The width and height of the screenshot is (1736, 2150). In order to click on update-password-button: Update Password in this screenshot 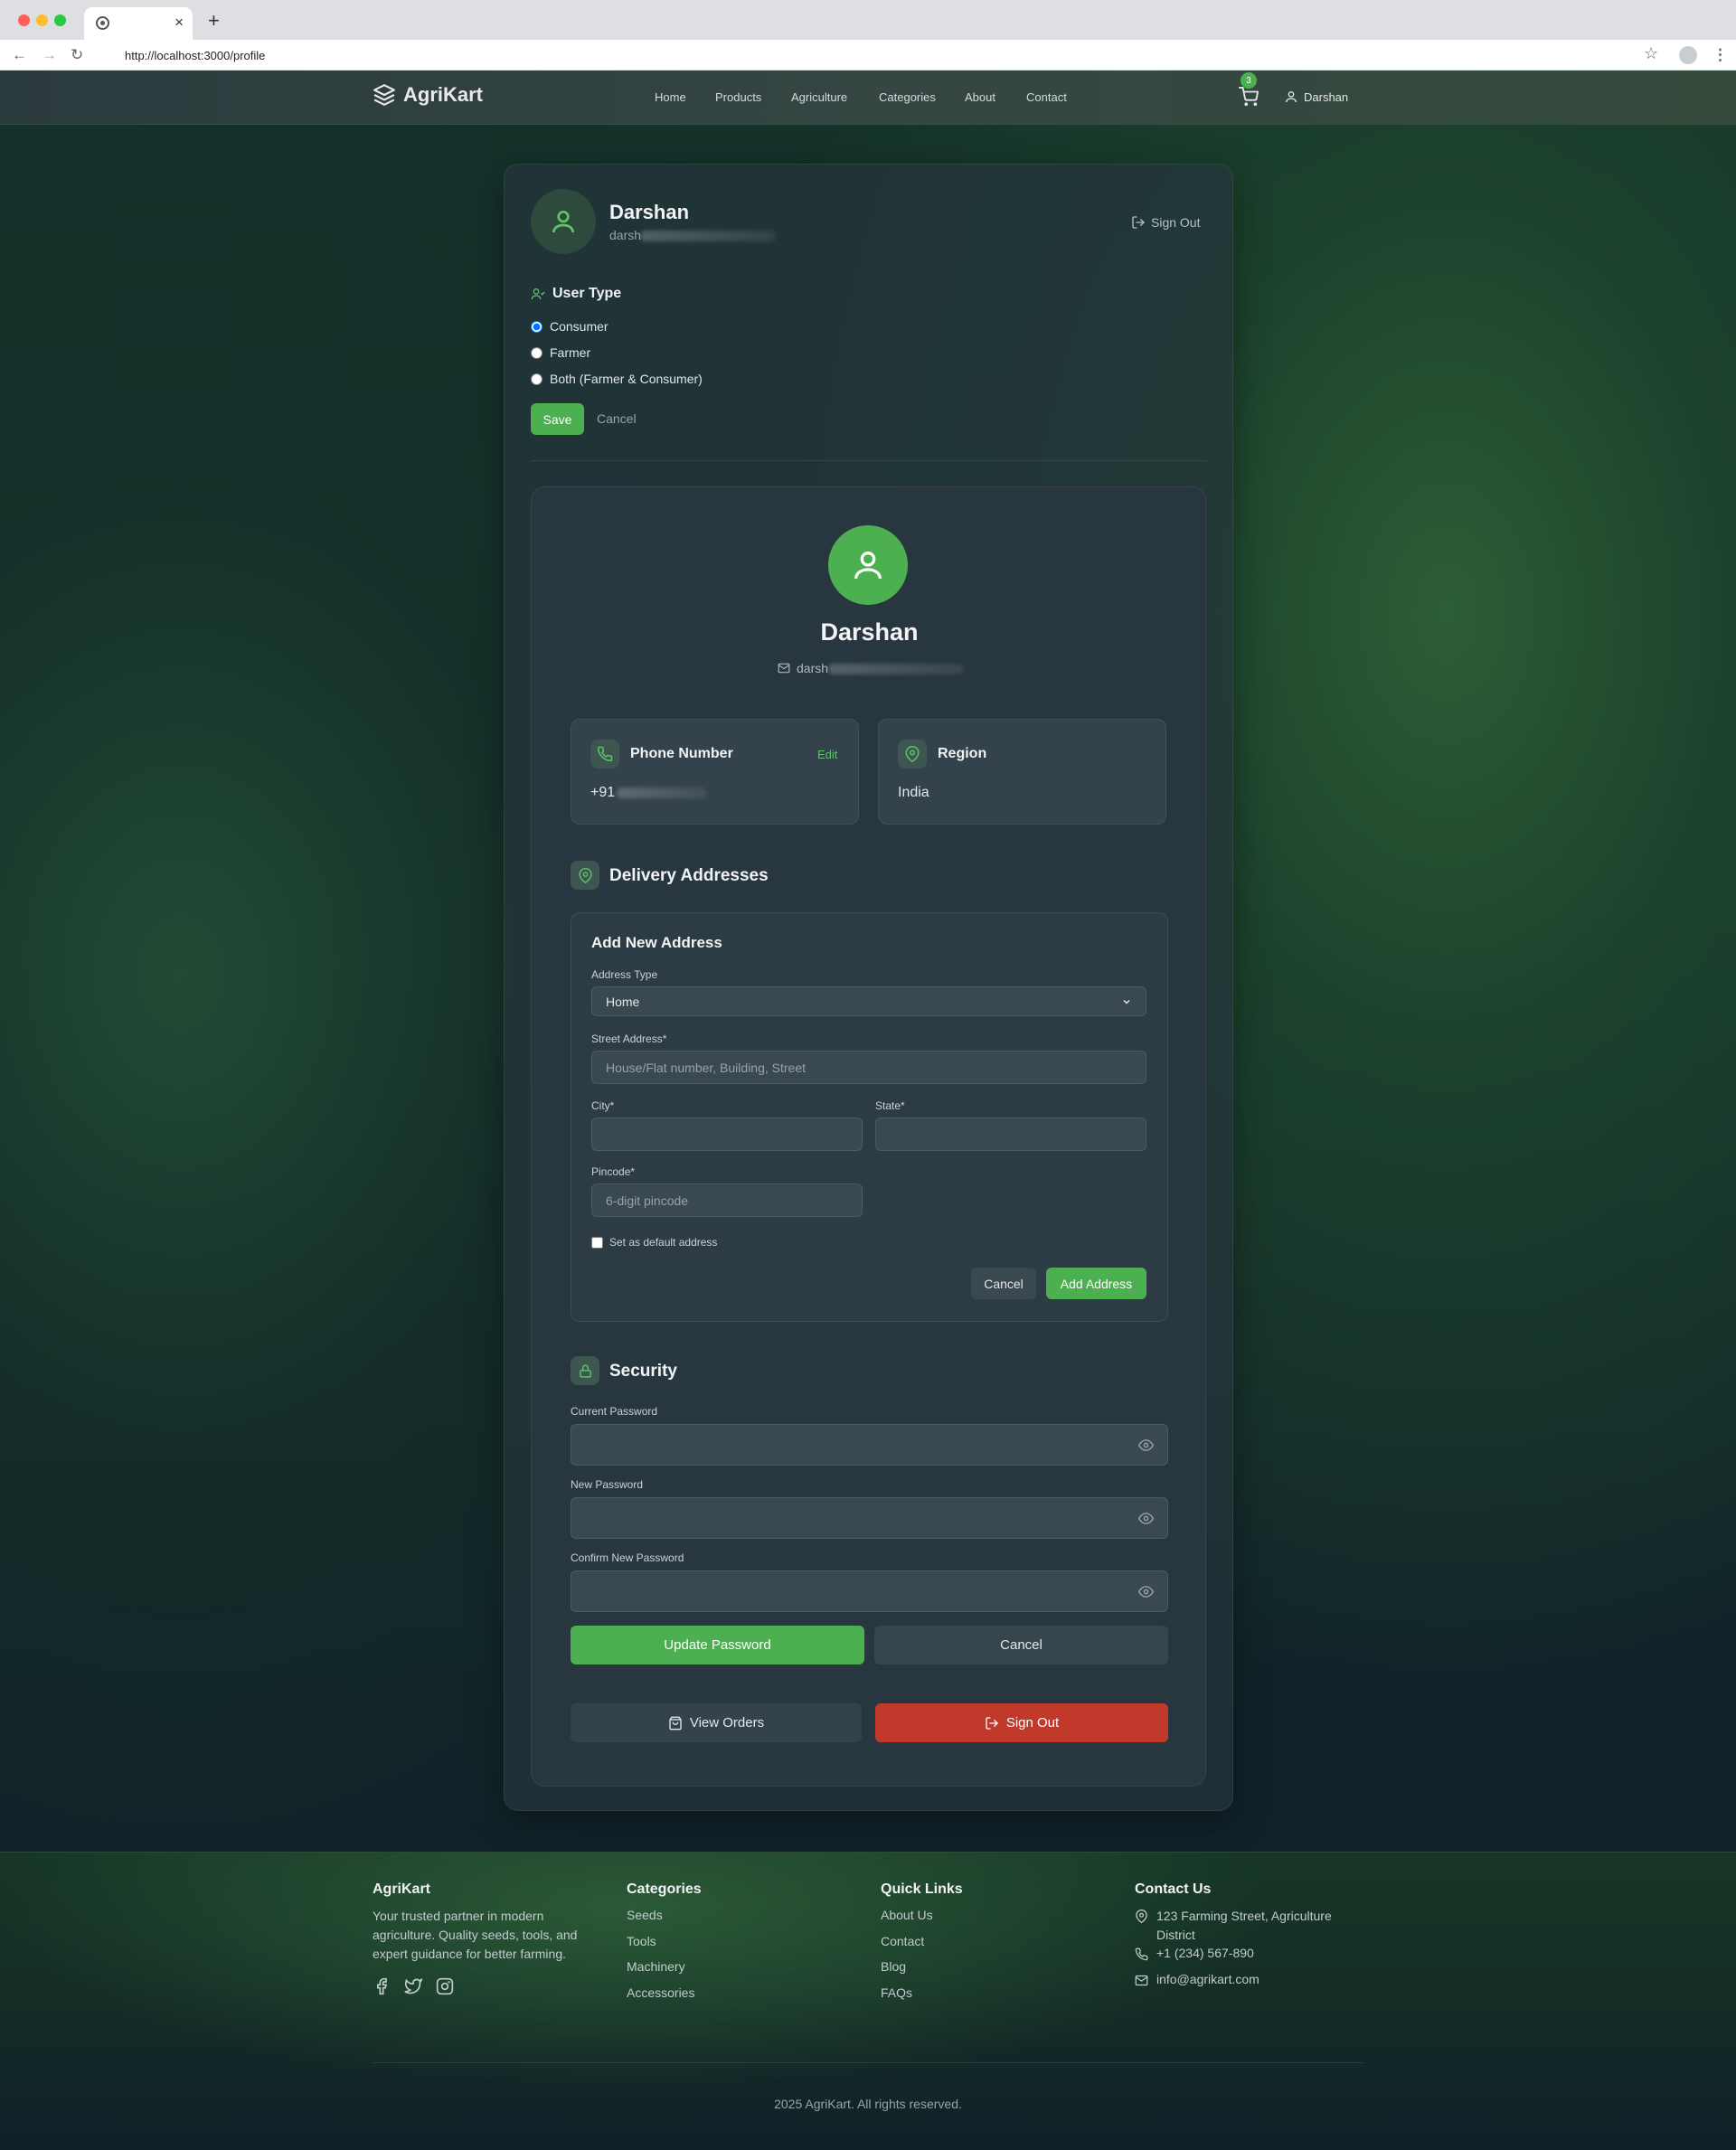, I will do `click(718, 1645)`.